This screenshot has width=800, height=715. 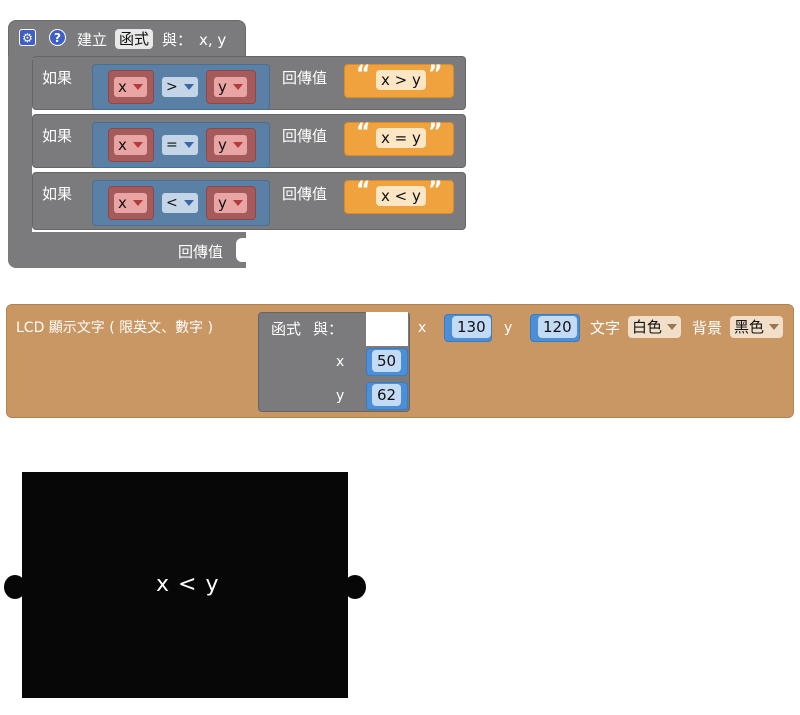 I want to click on operator-value: =, so click(x=172, y=145).